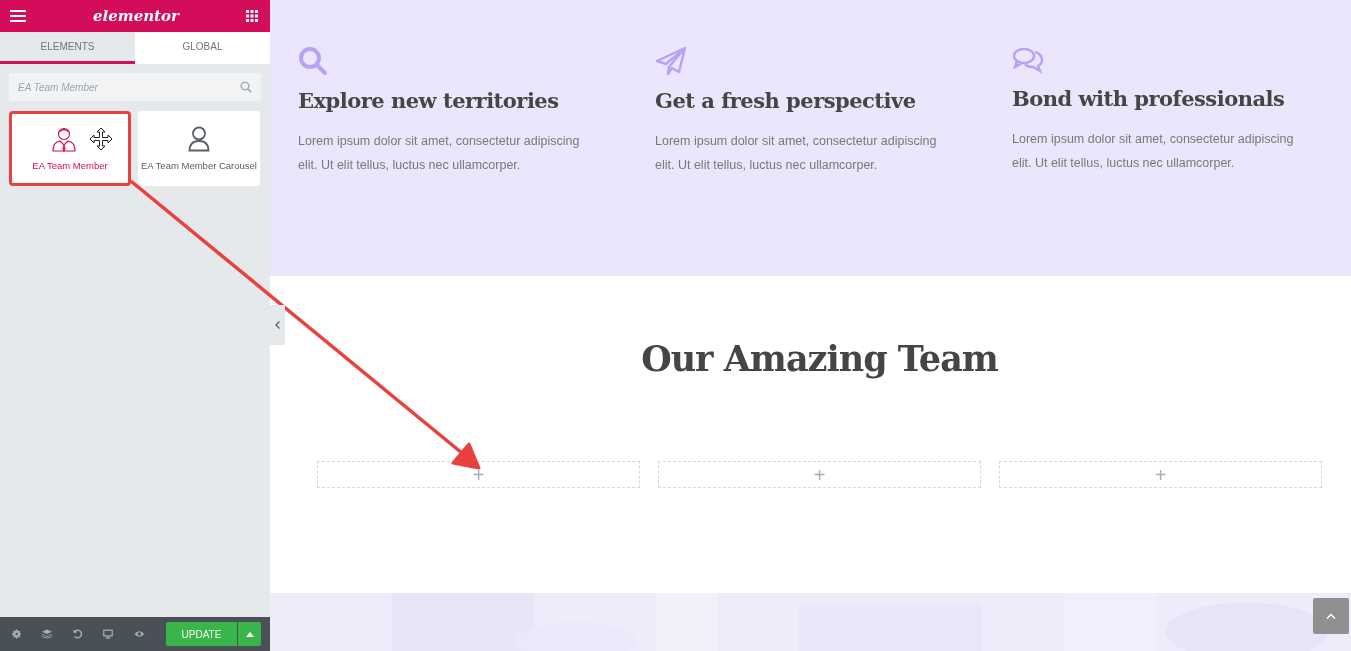  Describe the element at coordinates (139, 634) in the screenshot. I see `eye-icon` at that location.